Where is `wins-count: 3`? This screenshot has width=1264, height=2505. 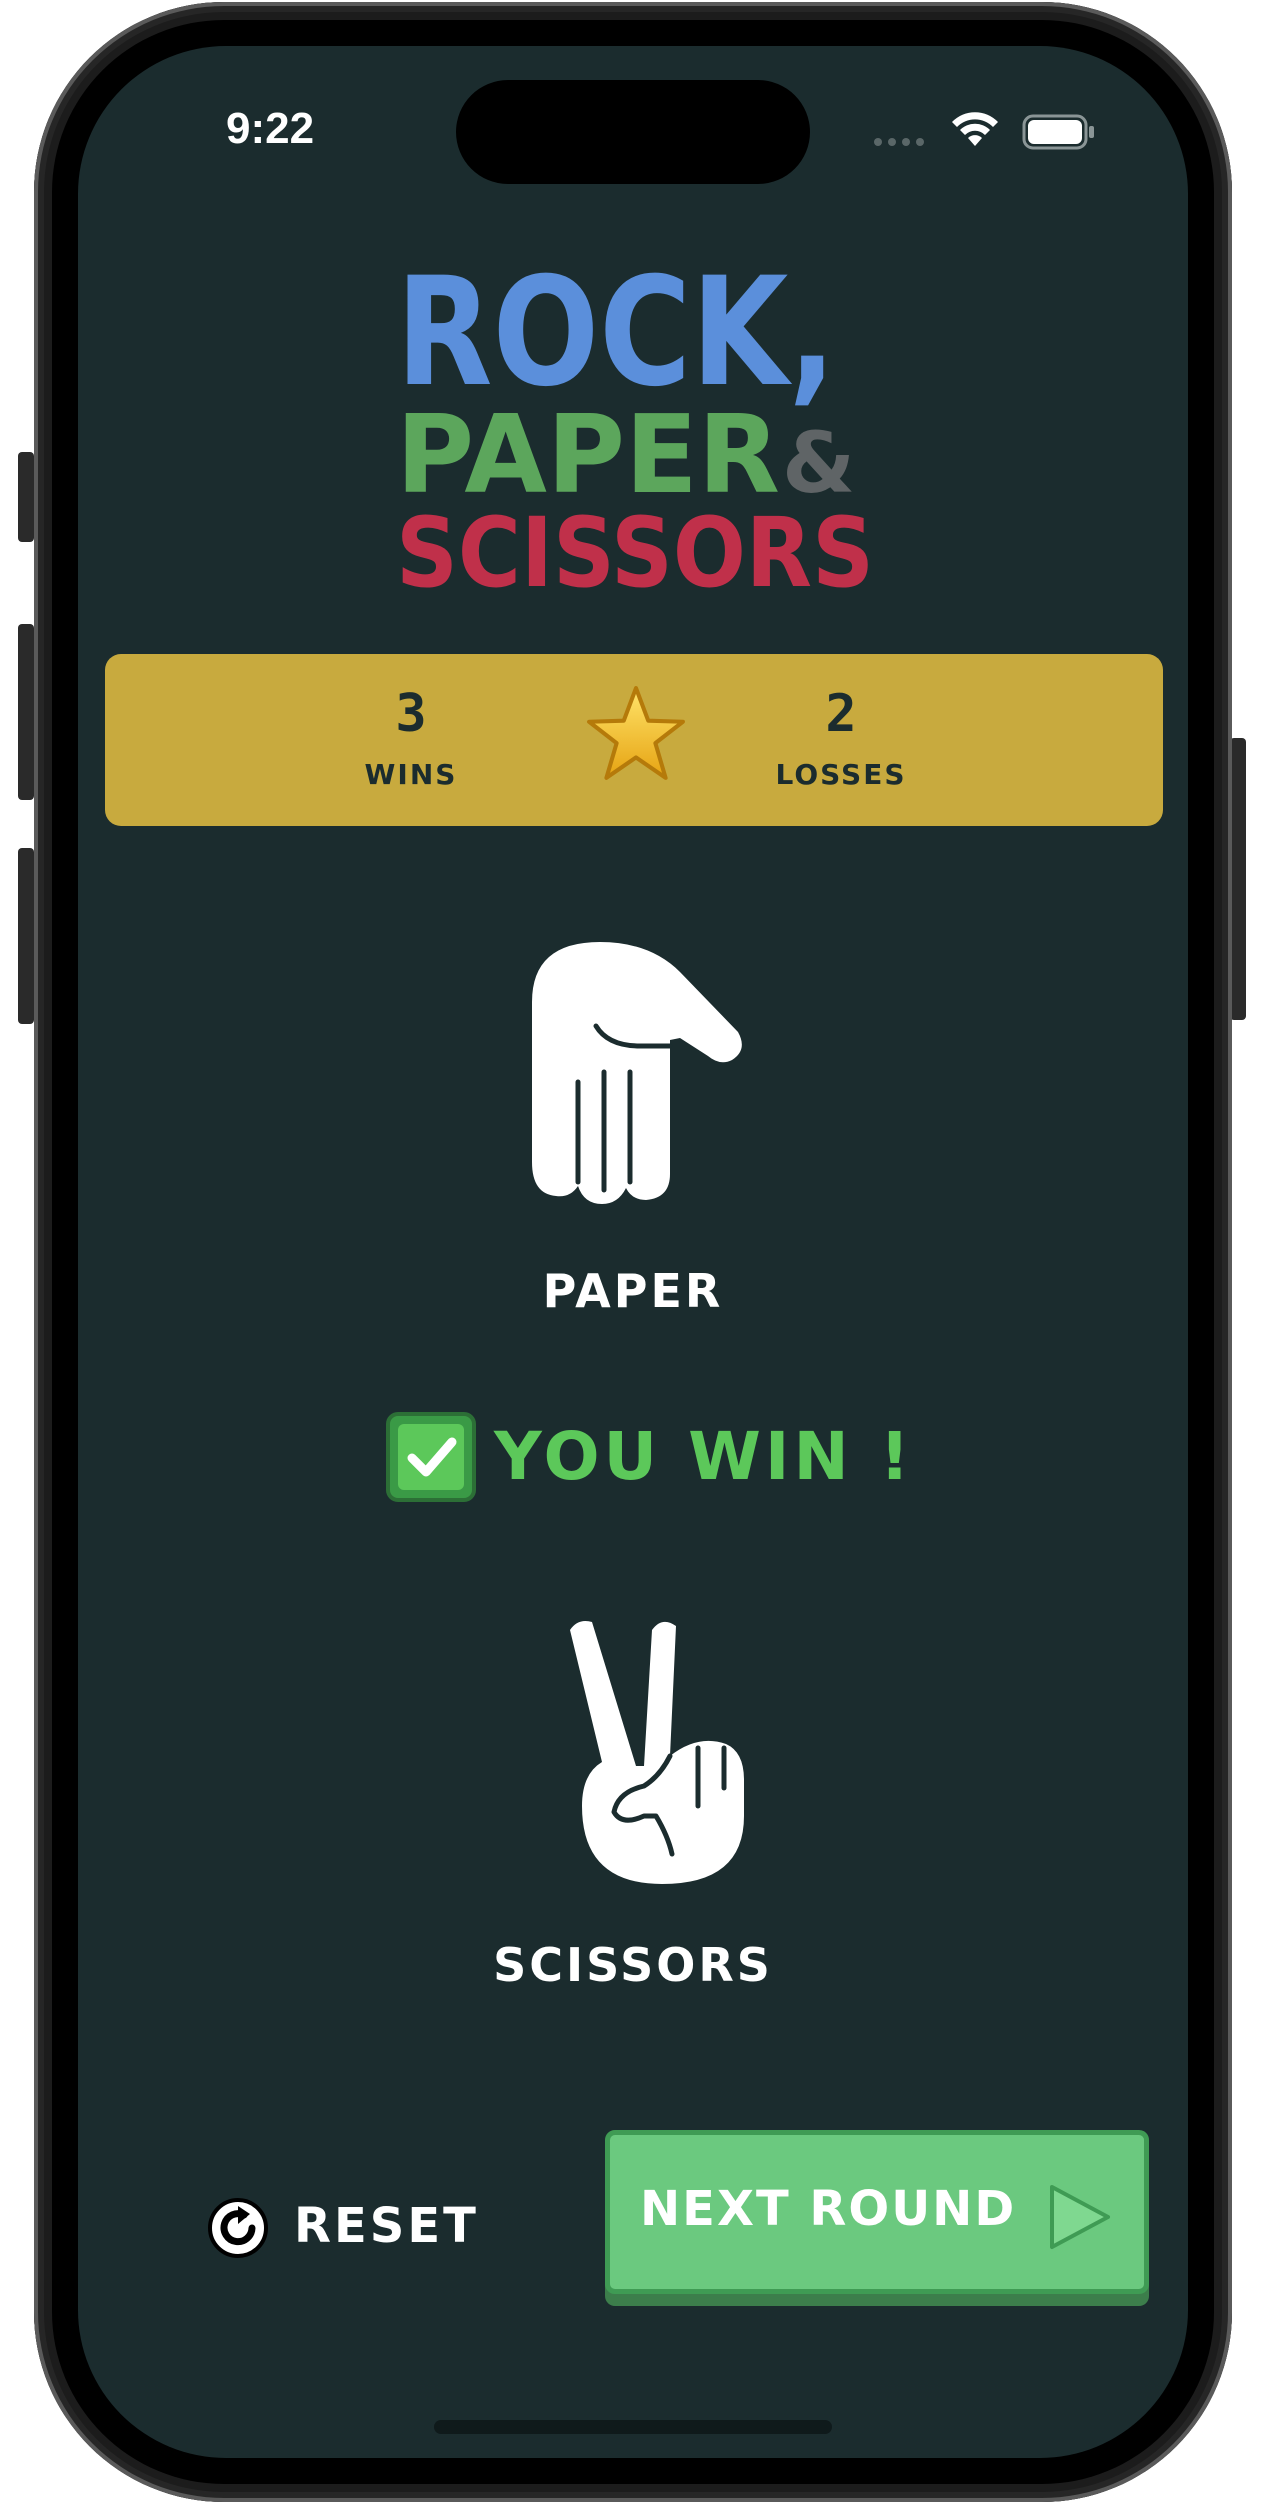 wins-count: 3 is located at coordinates (411, 714).